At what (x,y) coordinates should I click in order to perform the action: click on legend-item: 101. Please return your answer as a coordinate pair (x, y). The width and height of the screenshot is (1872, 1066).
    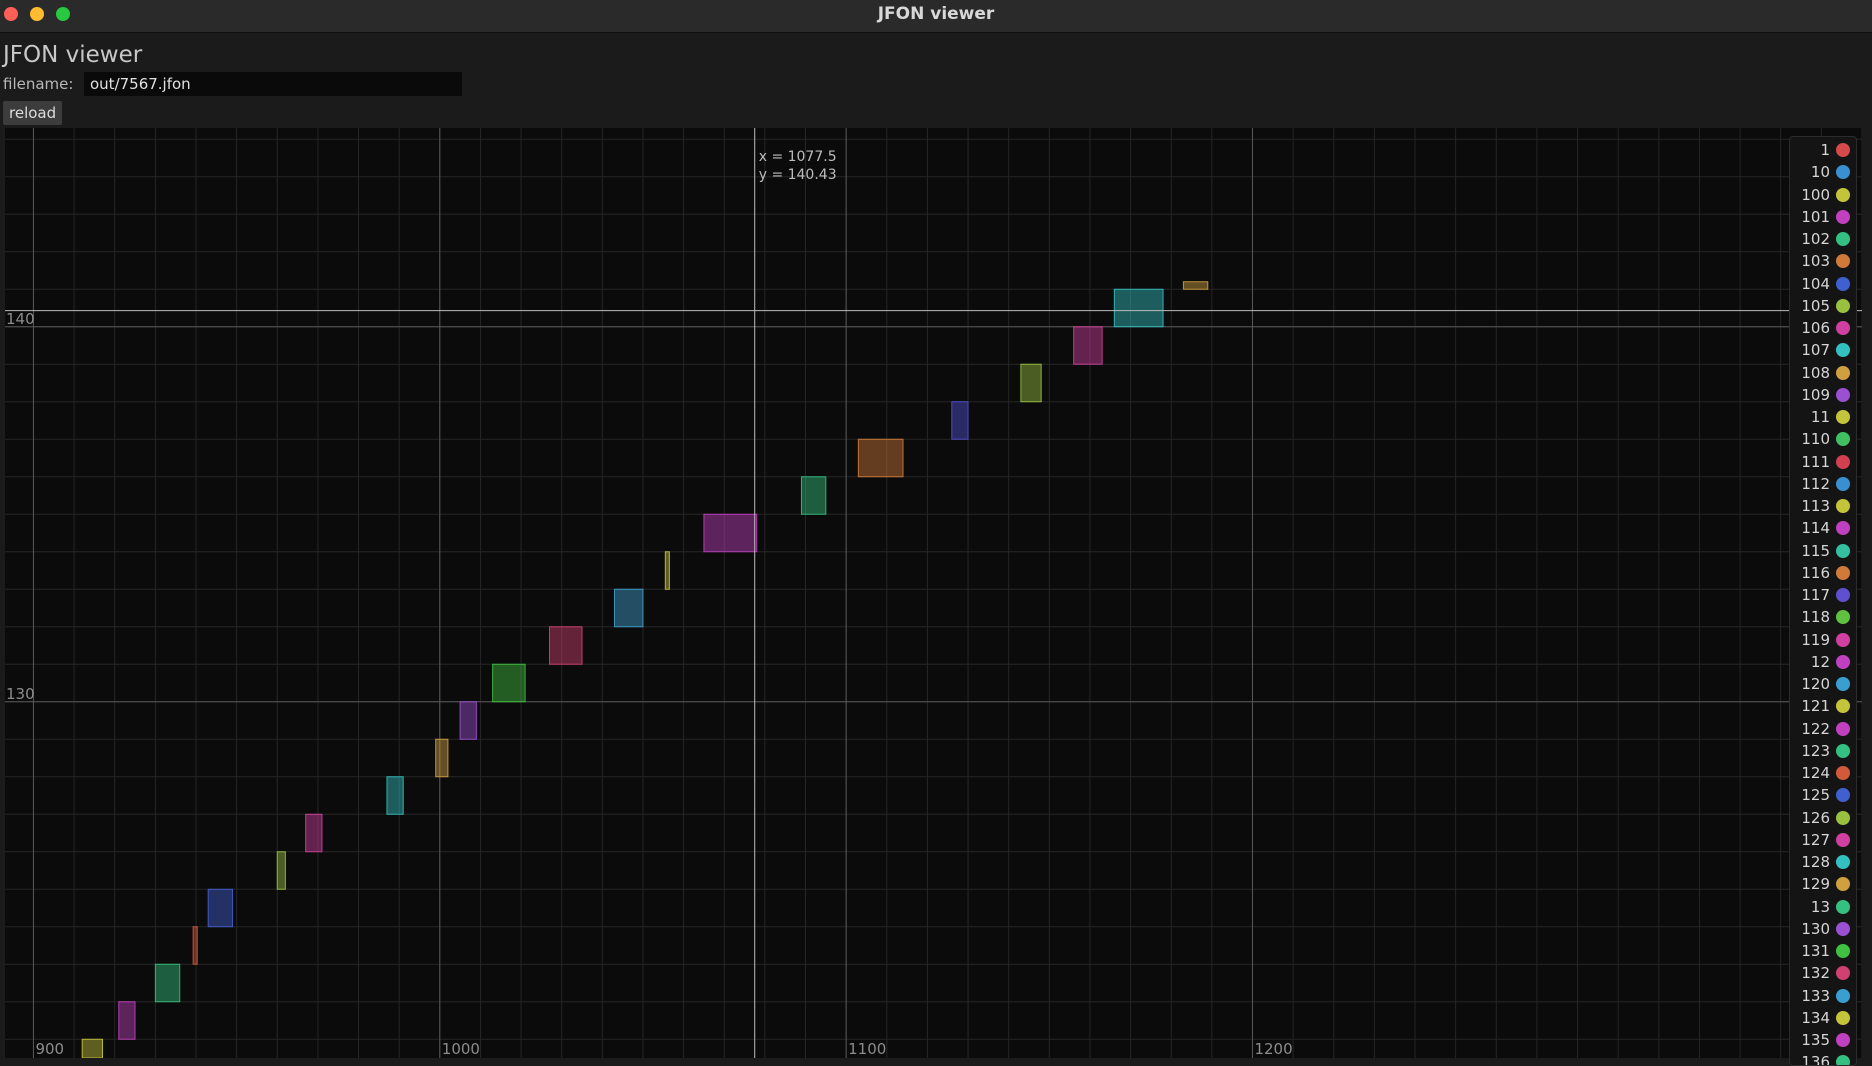
    Looking at the image, I should click on (1825, 217).